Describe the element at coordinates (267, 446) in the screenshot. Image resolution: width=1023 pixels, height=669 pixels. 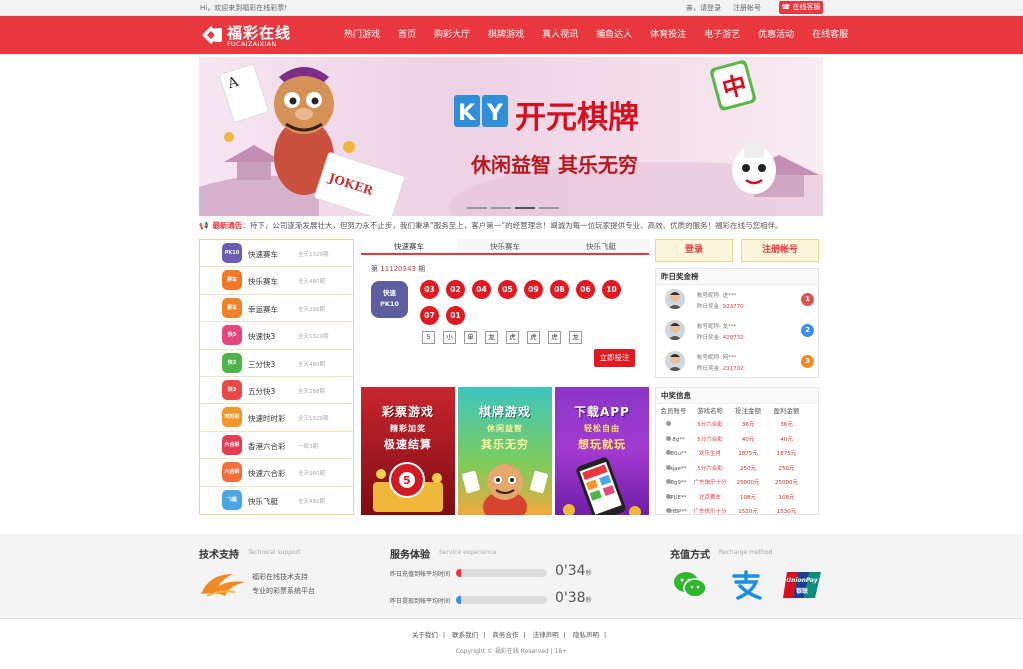
I see `game-name: 香港六合彩` at that location.